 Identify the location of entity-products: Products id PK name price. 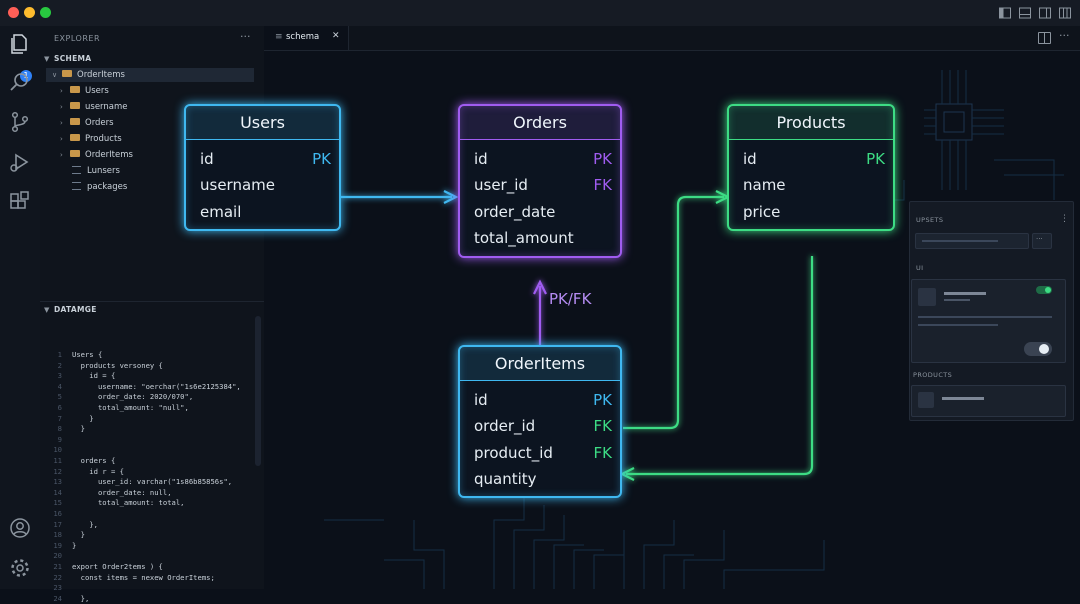
(811, 167).